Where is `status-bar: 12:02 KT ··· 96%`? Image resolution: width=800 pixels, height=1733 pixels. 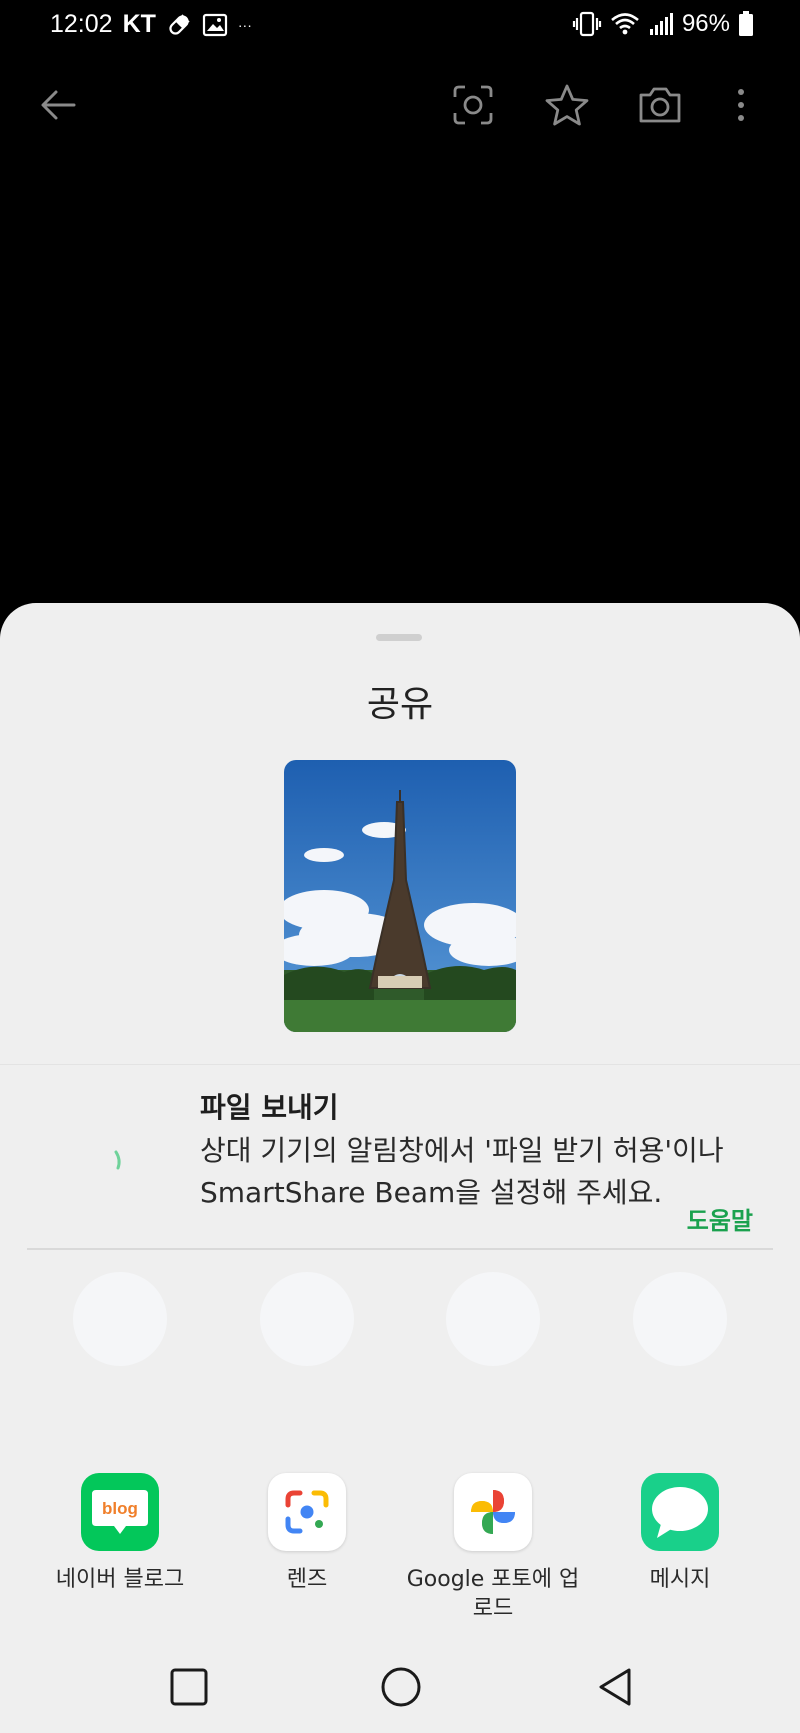
status-bar: 12:02 KT ··· 96% is located at coordinates (400, 25).